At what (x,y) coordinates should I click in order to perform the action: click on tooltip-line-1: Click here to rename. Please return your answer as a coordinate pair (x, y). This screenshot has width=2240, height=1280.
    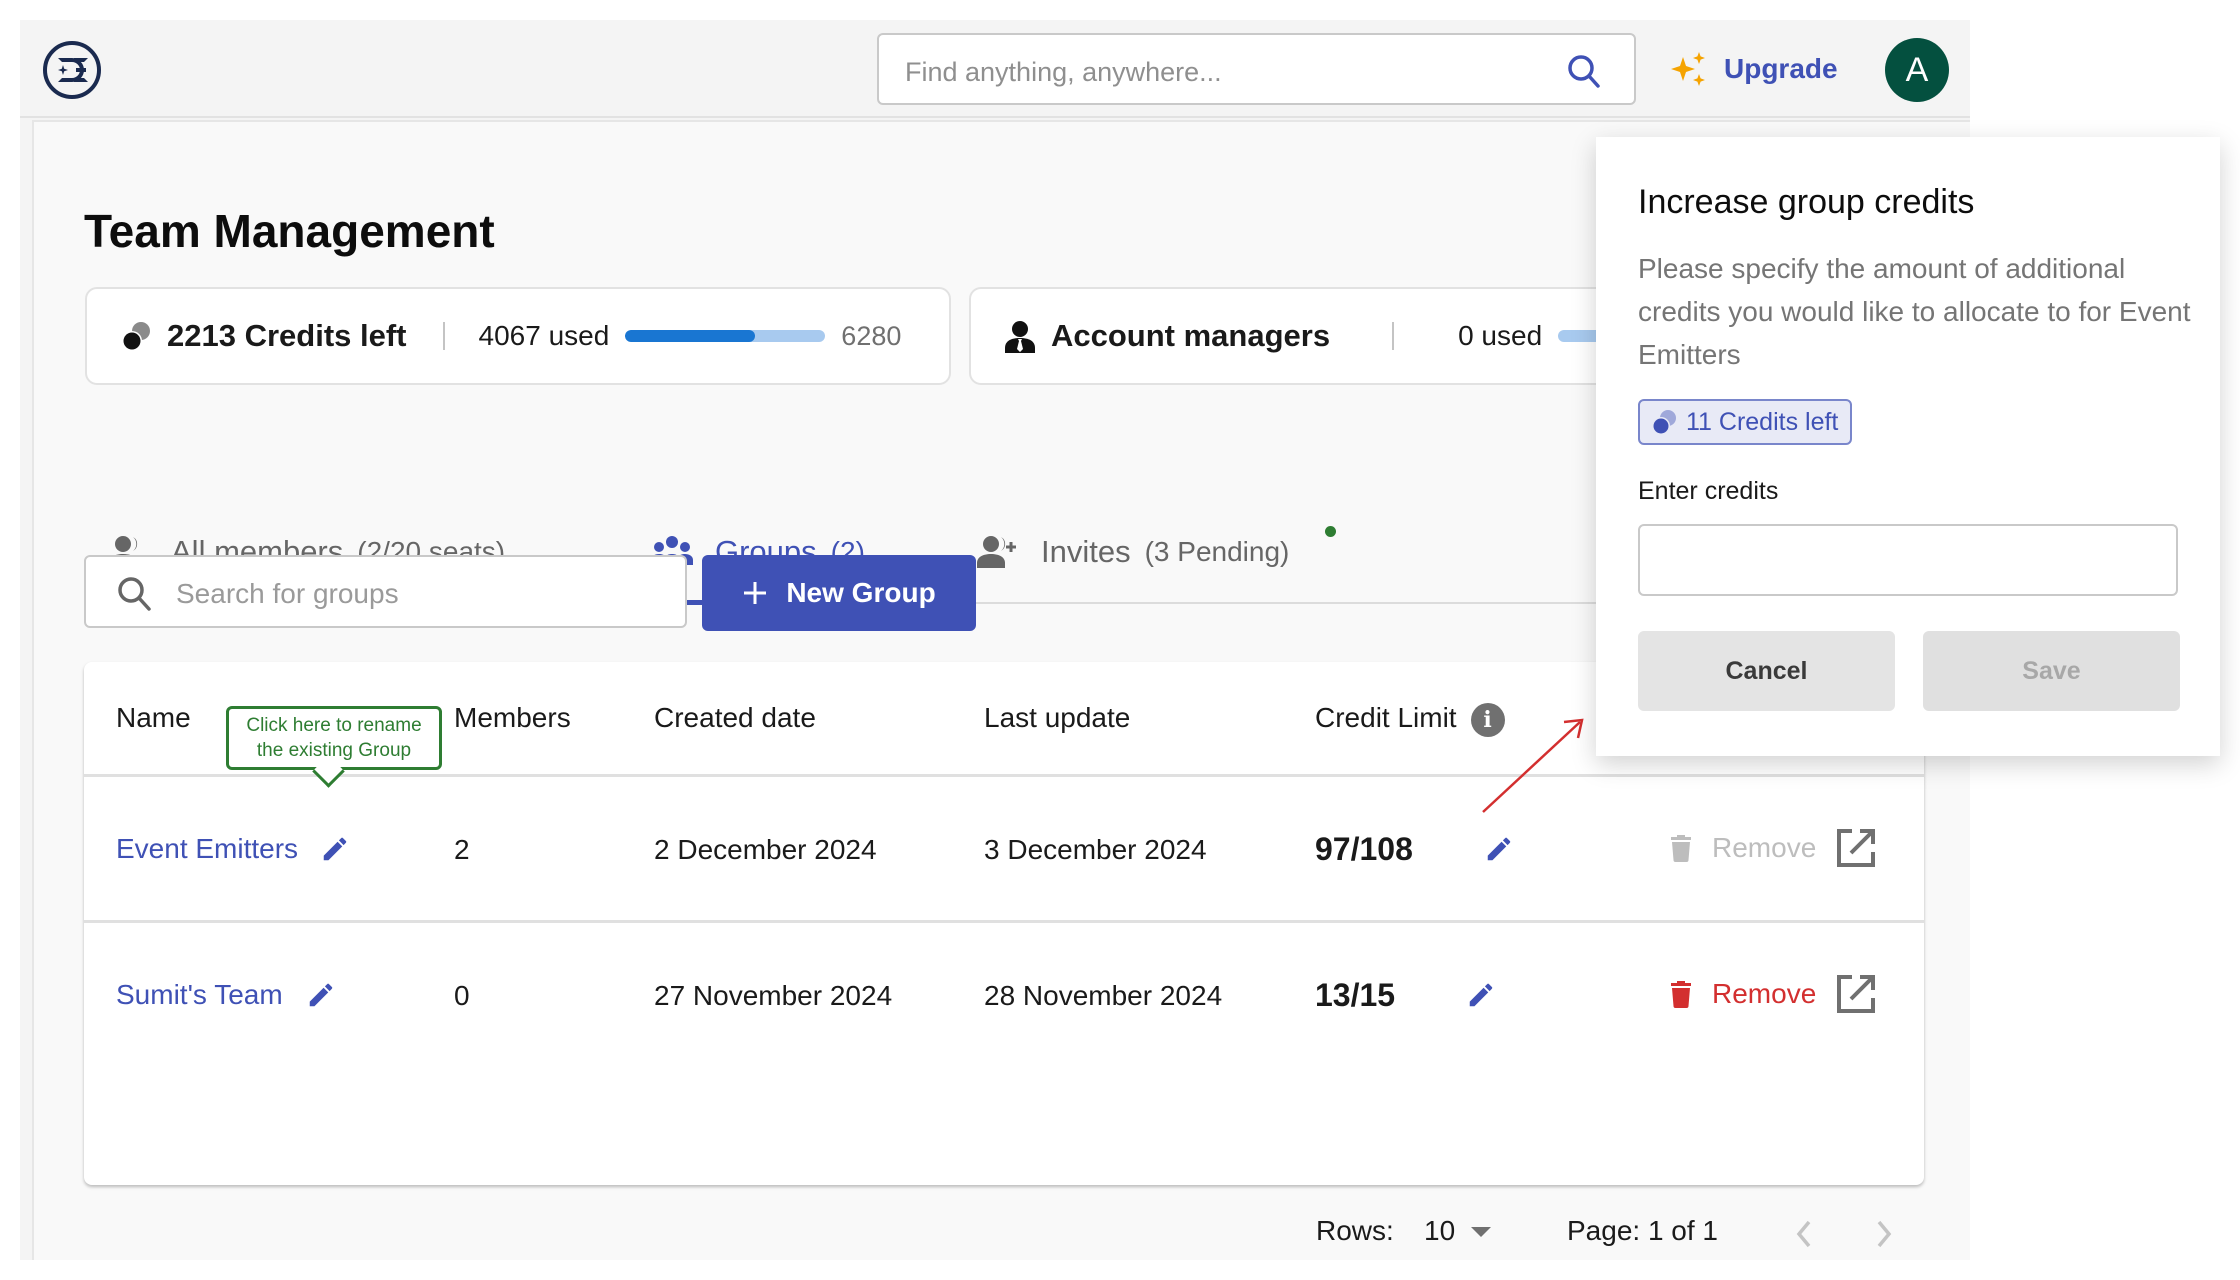
    Looking at the image, I should click on (334, 725).